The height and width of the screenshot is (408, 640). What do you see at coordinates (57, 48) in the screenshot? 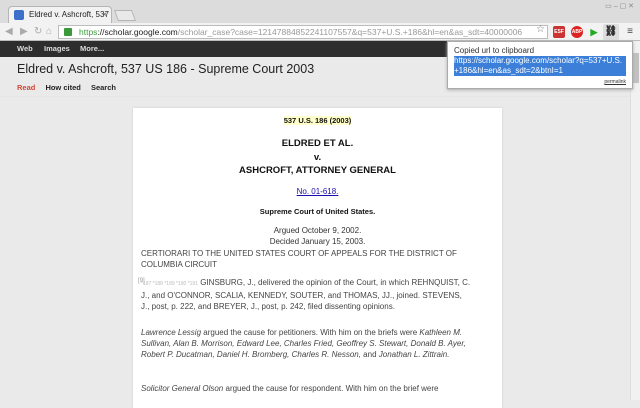
I see `nav-images: Images` at bounding box center [57, 48].